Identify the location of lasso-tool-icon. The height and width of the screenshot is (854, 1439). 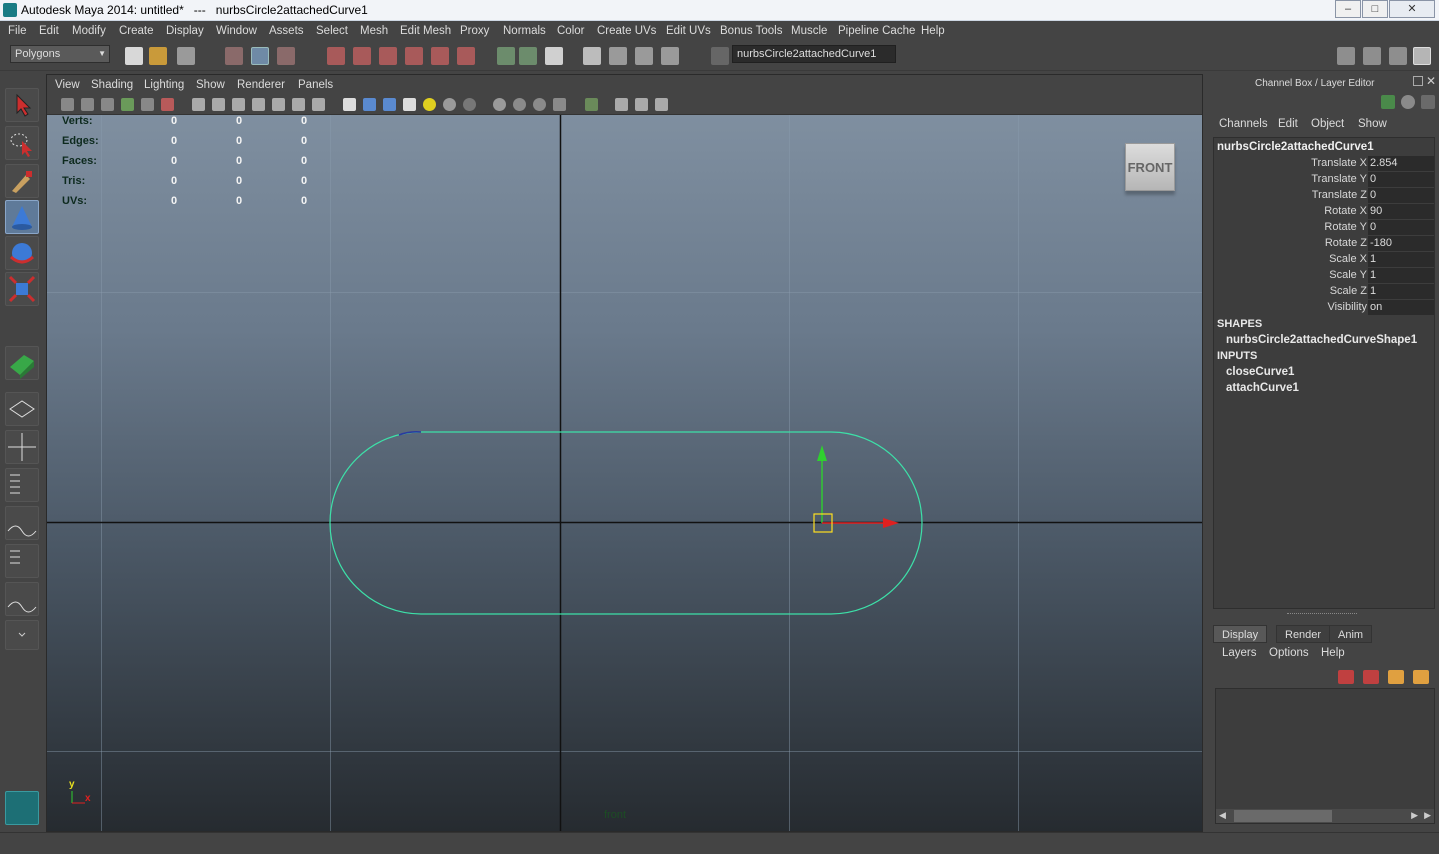
(22, 143).